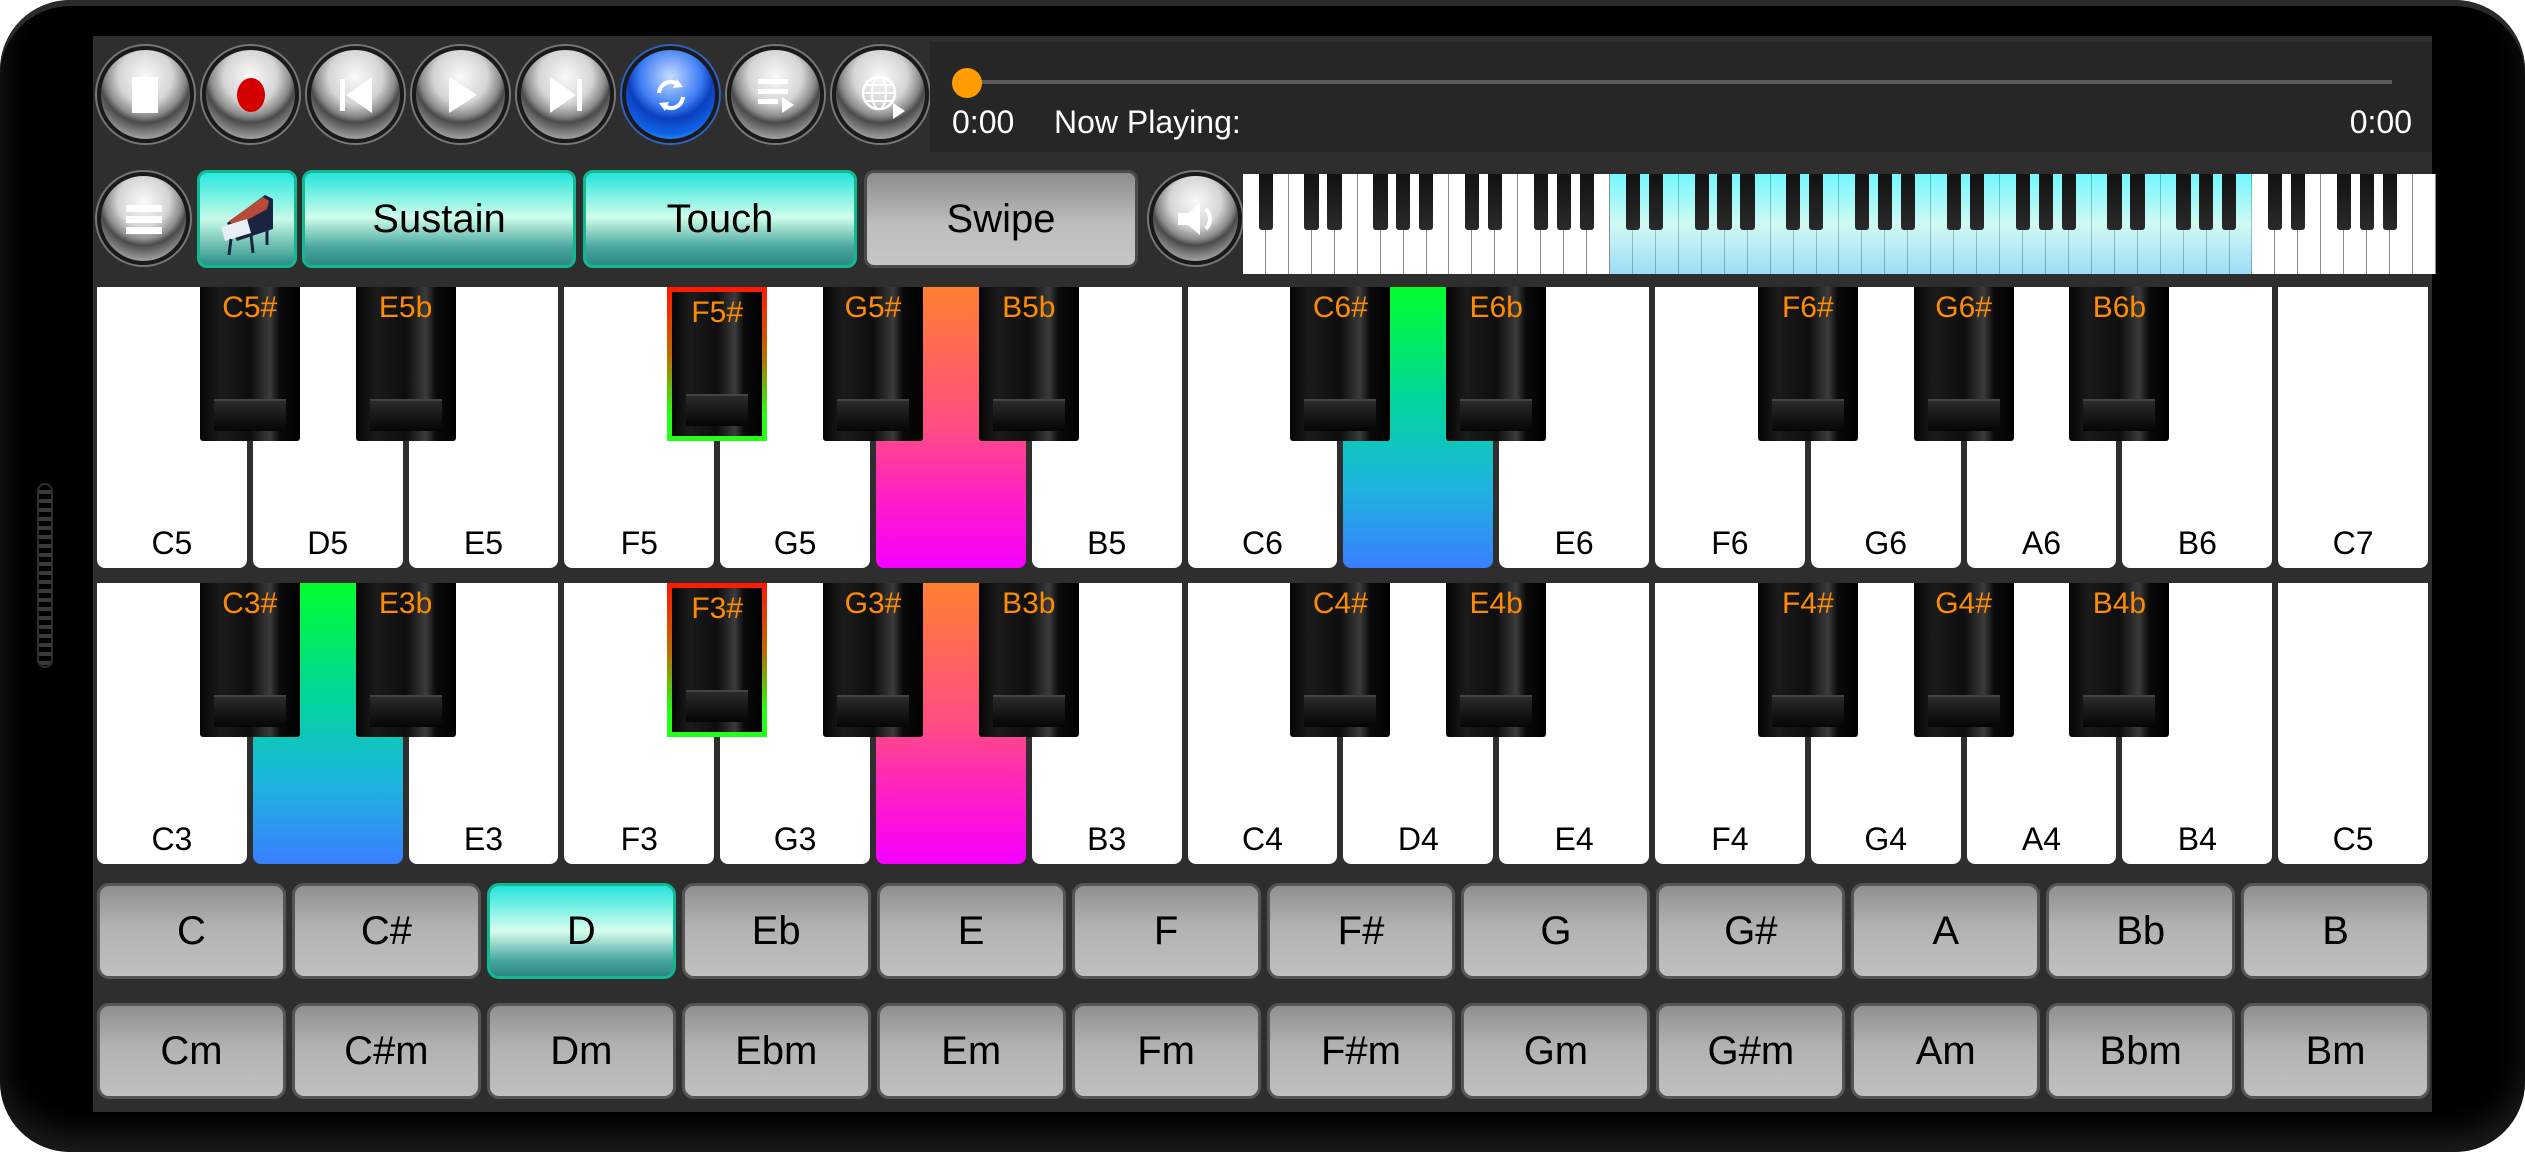 The height and width of the screenshot is (1152, 2525). Describe the element at coordinates (639, 543) in the screenshot. I see `key-label: F5` at that location.